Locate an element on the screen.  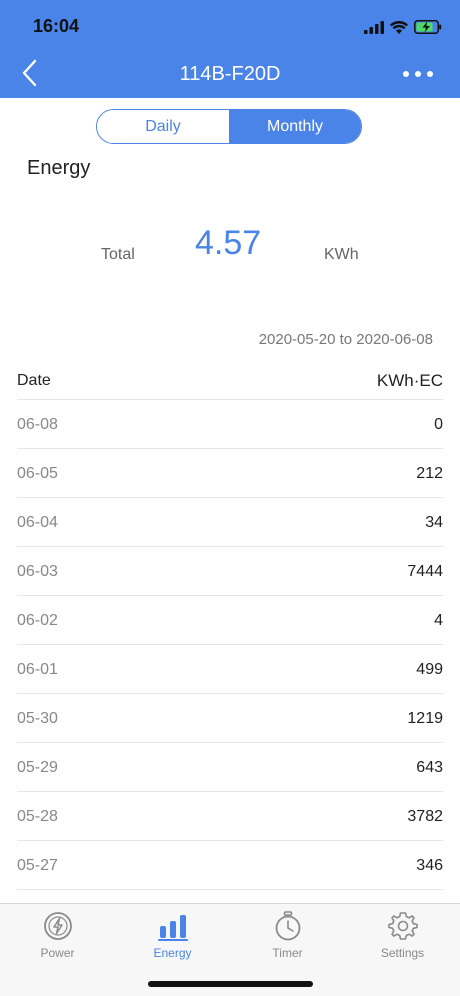
row-date: 05-28 is located at coordinates (37, 816).